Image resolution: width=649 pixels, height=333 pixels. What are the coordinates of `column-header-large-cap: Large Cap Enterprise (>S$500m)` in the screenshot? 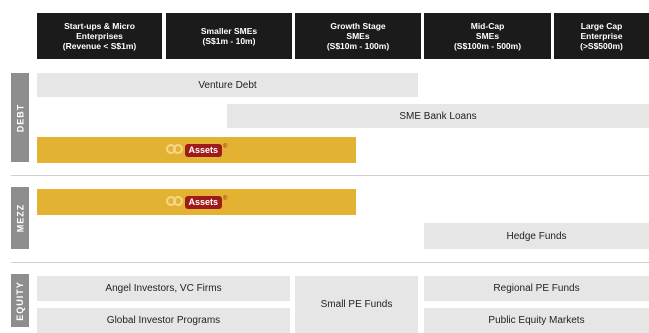 It's located at (601, 36).